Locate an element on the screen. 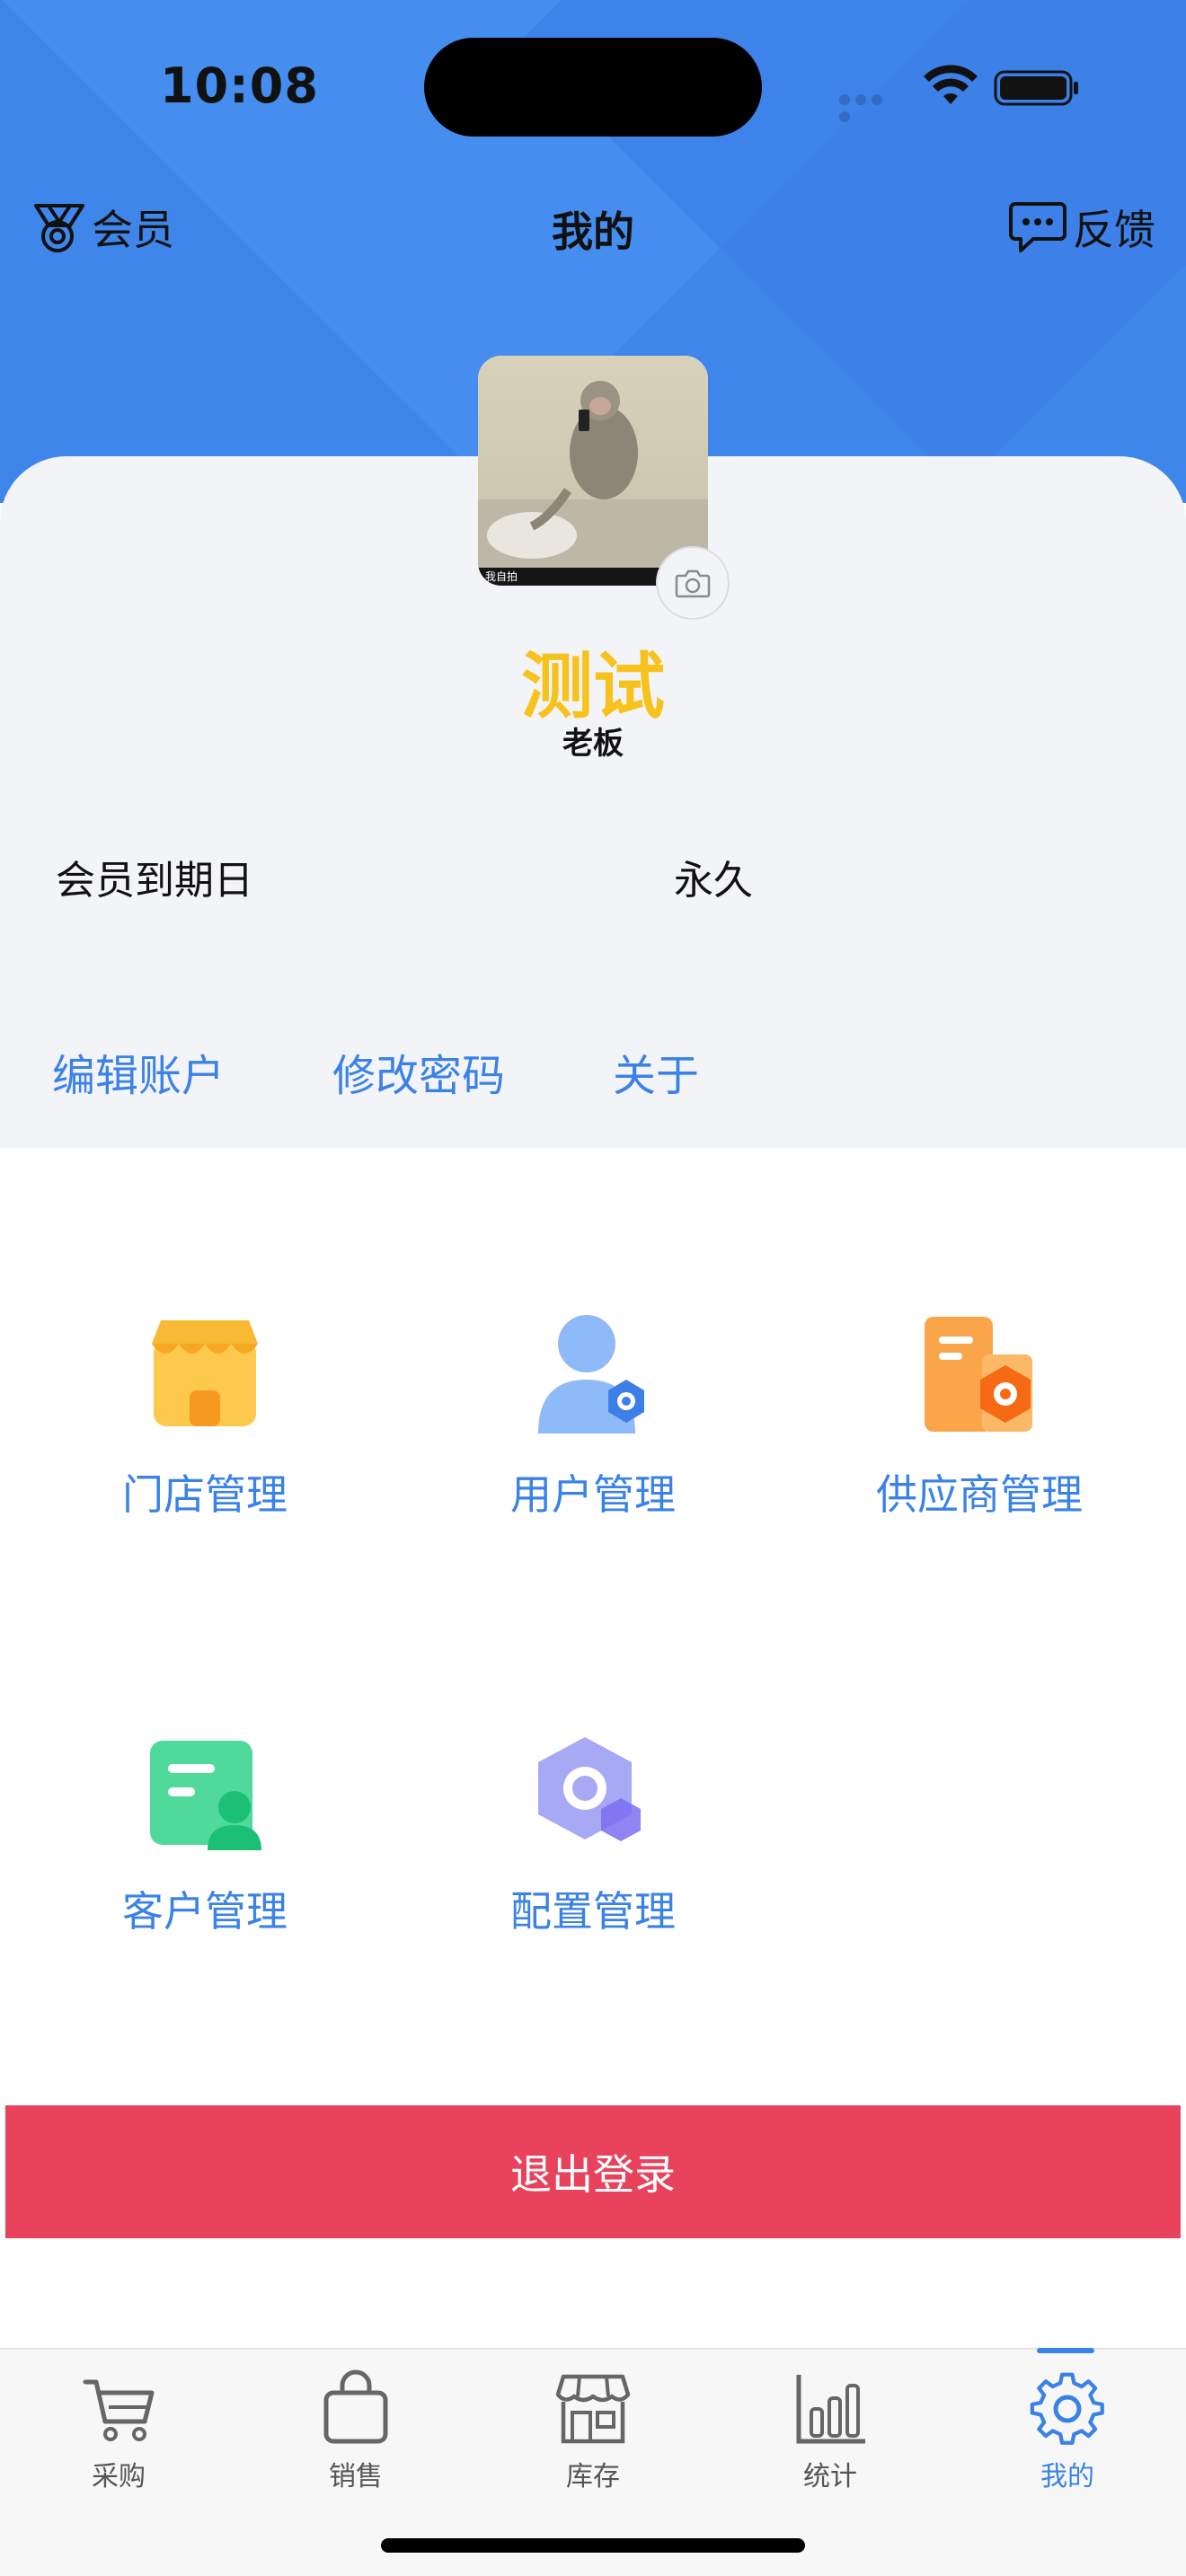  module-user-management: 用户管理 is located at coordinates (593, 1415).